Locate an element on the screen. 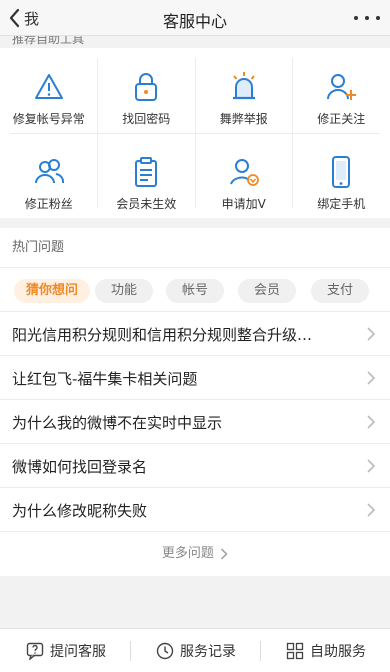 The width and height of the screenshot is (390, 672). tool-report-fraud: 舞弊举报 is located at coordinates (244, 90).